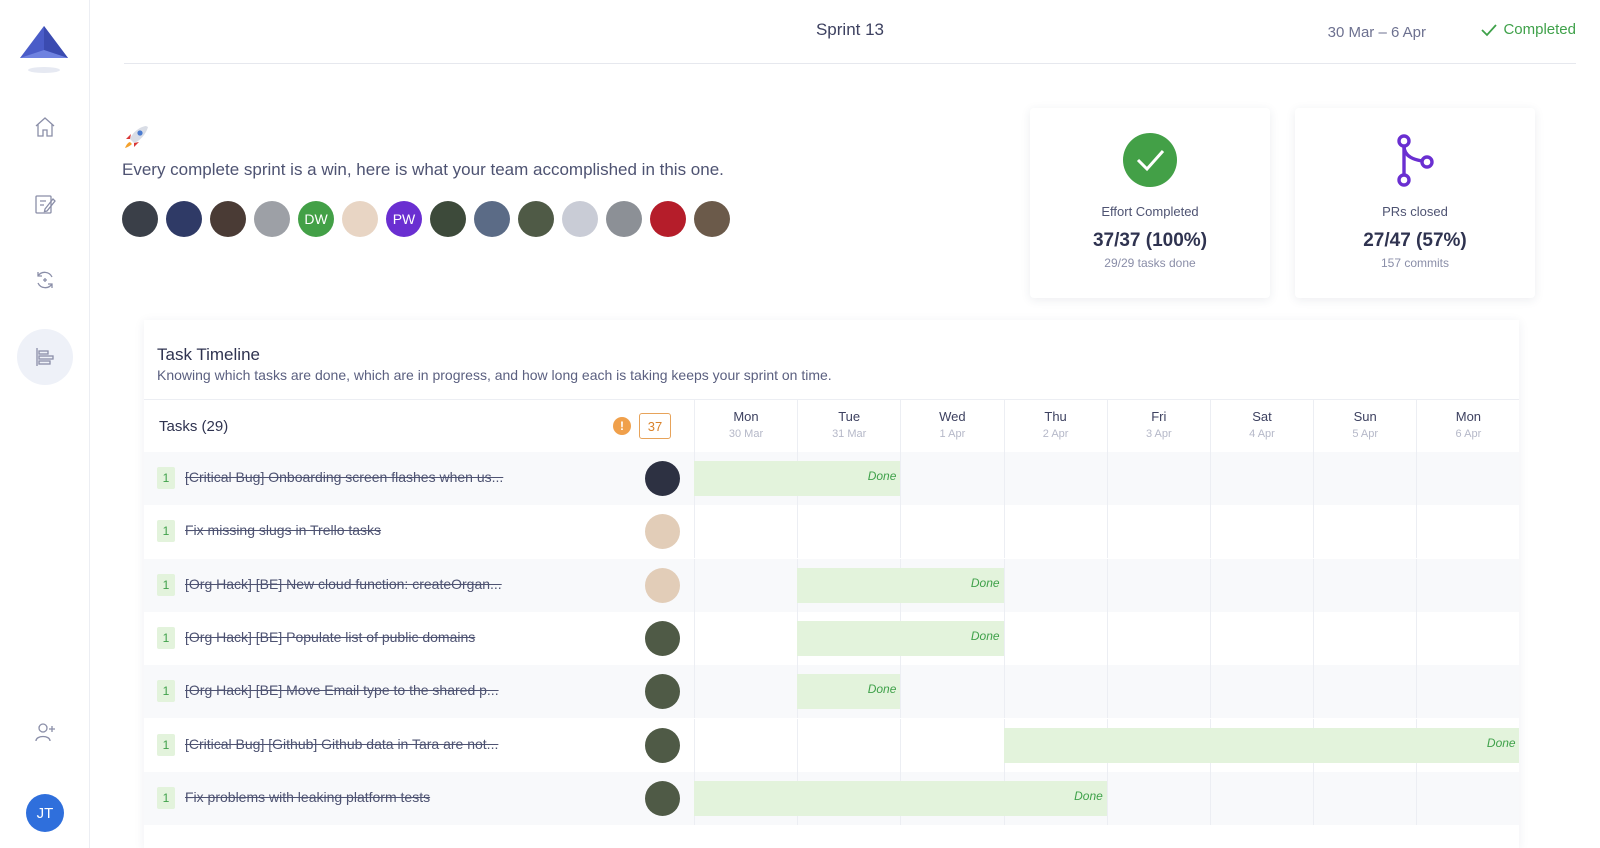 The image size is (1600, 848). Describe the element at coordinates (45, 732) in the screenshot. I see `nav-invite` at that location.